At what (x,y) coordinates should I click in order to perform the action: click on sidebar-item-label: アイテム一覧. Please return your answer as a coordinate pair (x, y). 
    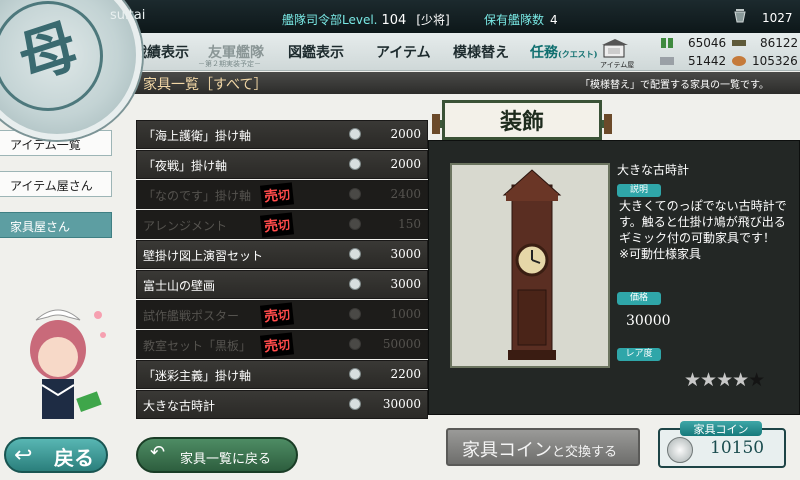
    Looking at the image, I should click on (45, 145).